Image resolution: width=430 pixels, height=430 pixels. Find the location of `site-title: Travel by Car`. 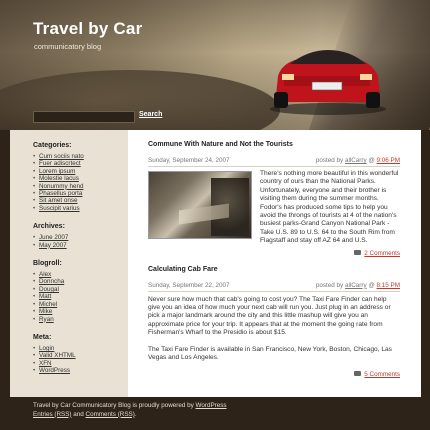

site-title: Travel by Car is located at coordinates (87, 29).